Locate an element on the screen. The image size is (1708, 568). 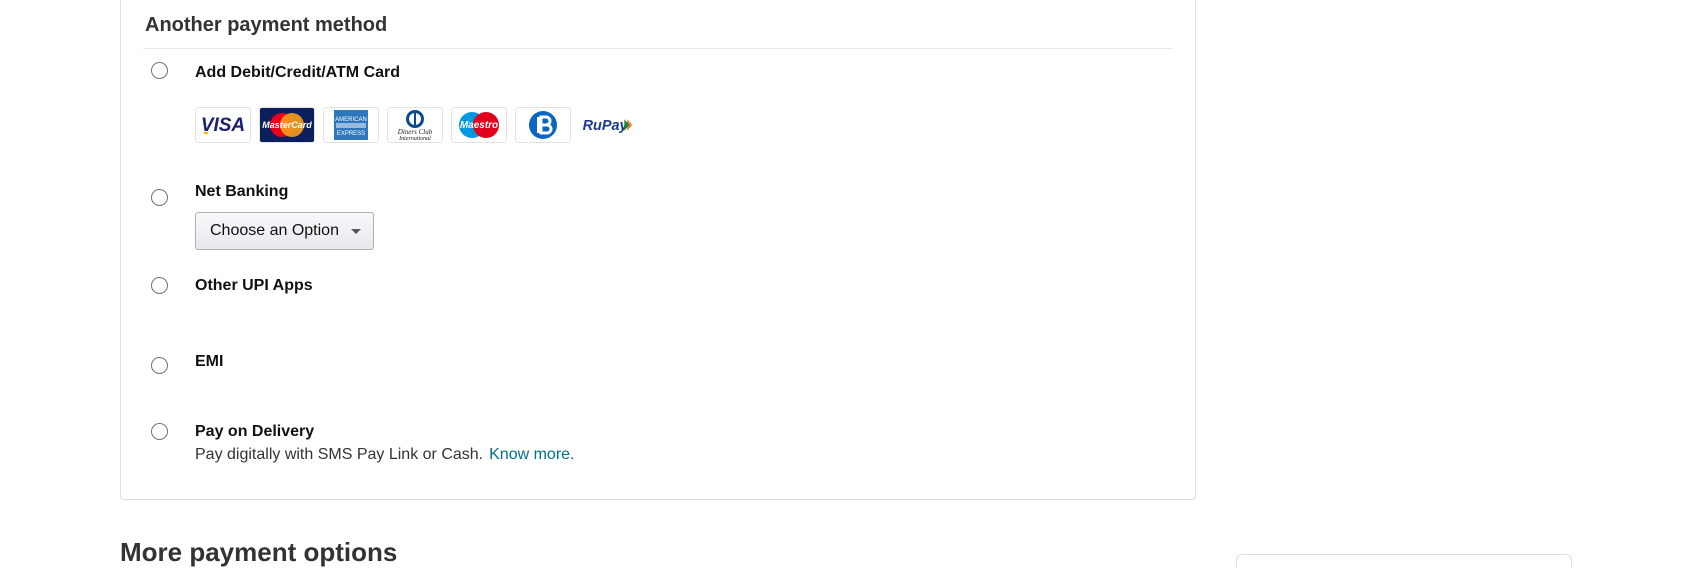
pay-on-delivery-label: Pay on Delivery is located at coordinates (254, 432).